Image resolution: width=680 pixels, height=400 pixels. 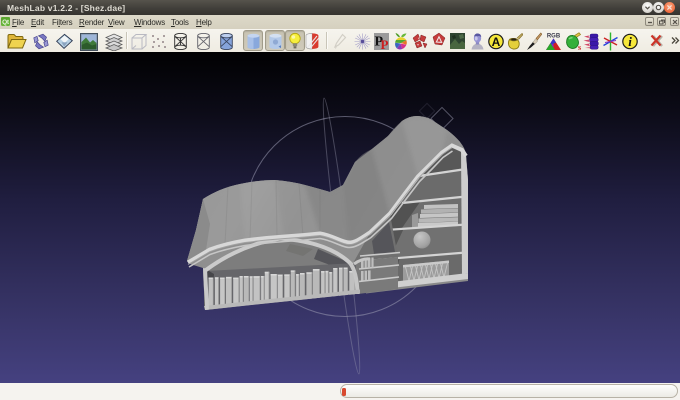 I want to click on svg-text: P, so click(x=385, y=43).